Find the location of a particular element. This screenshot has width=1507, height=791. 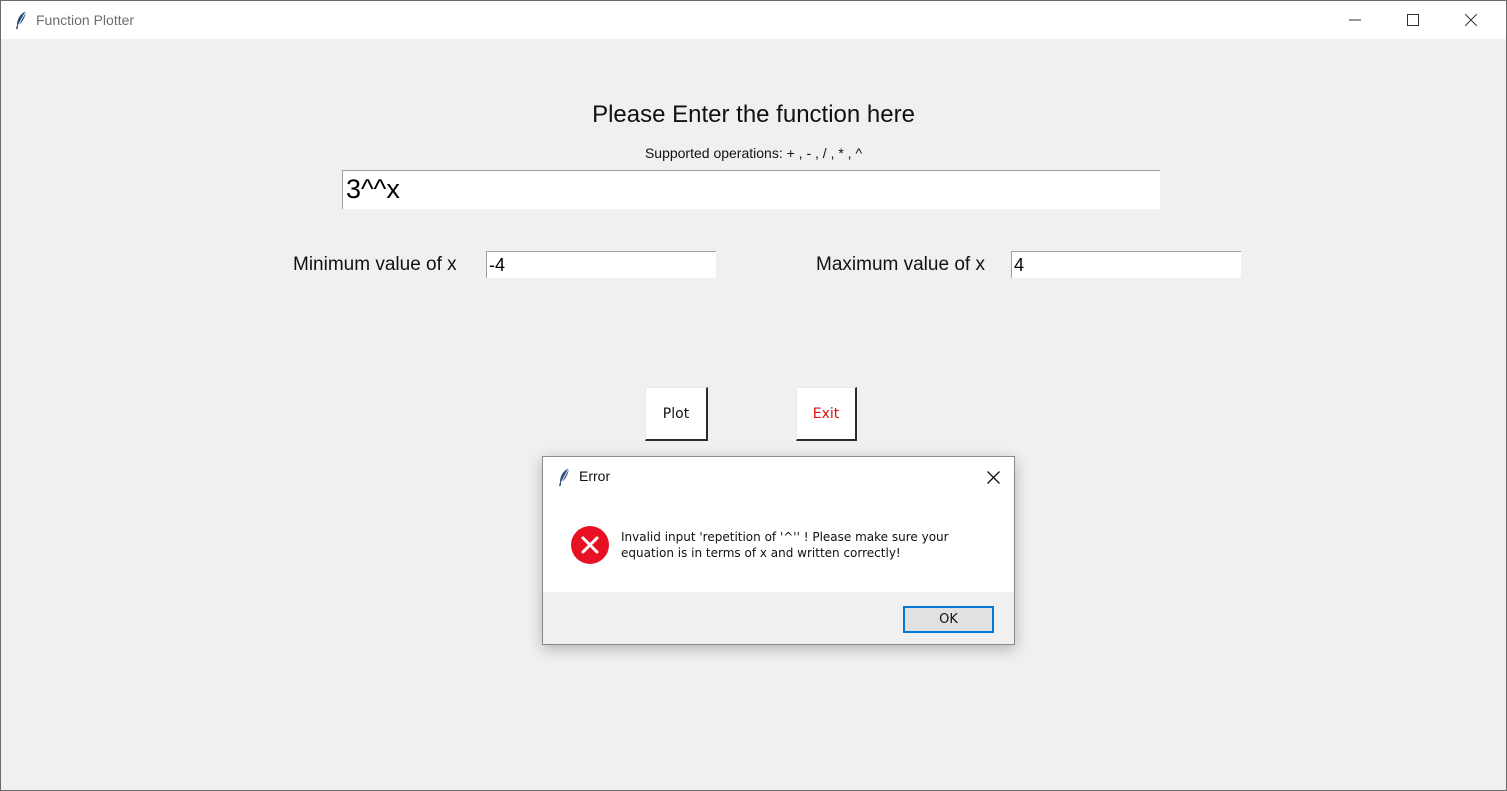

dialog-title: Error is located at coordinates (595, 476).